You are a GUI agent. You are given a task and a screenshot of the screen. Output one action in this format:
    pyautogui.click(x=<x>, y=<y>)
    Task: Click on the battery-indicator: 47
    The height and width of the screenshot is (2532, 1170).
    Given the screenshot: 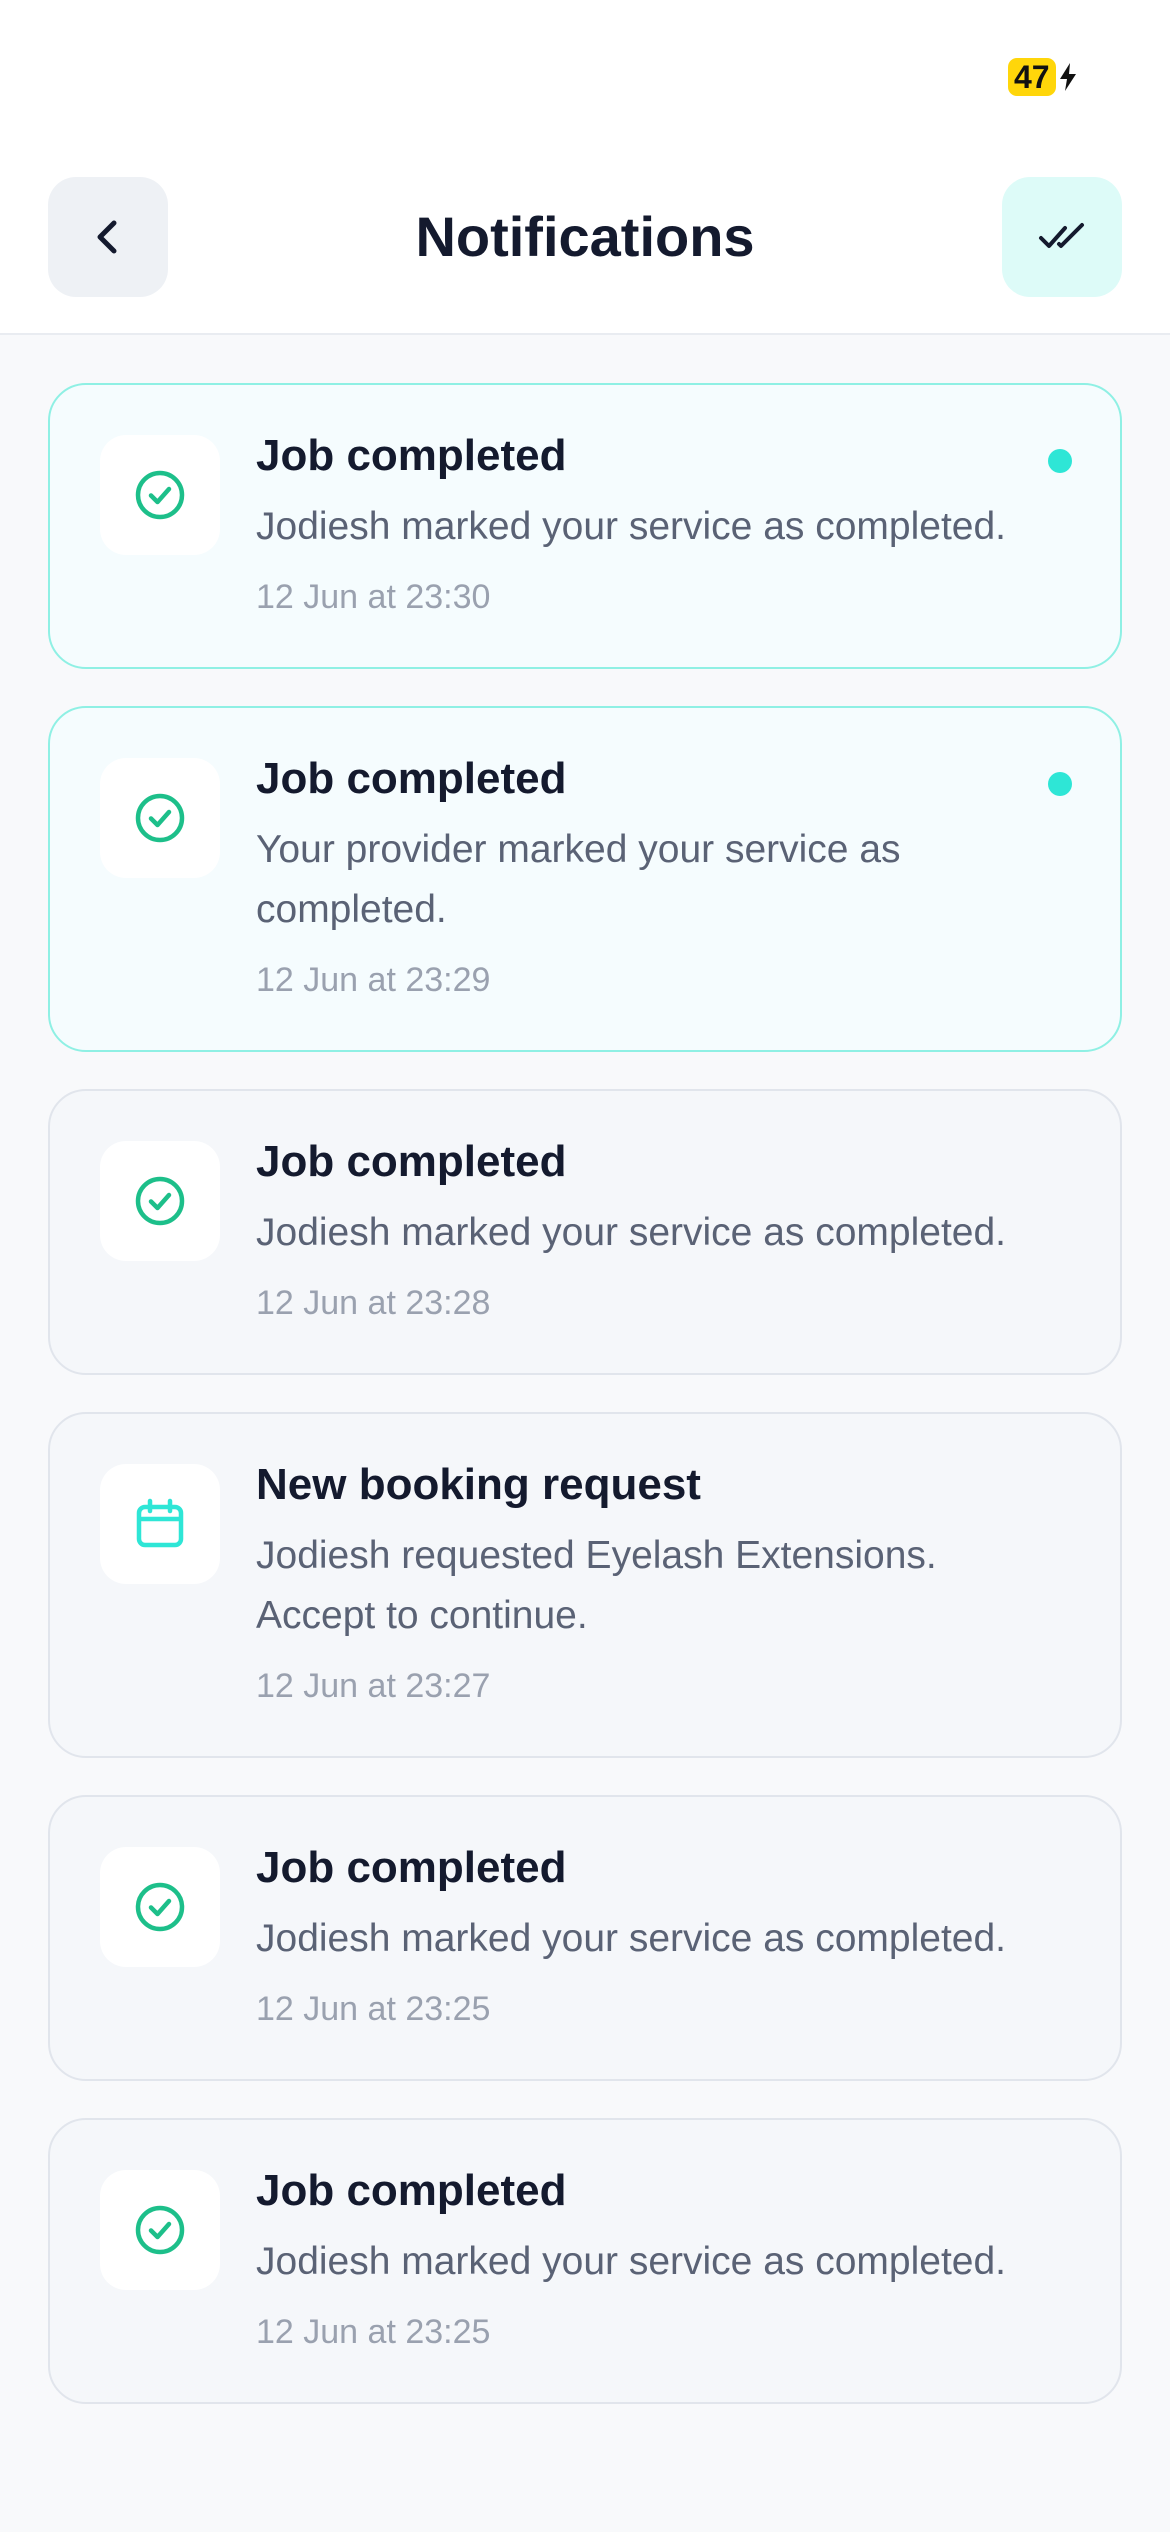 What is the action you would take?
    pyautogui.click(x=1043, y=77)
    